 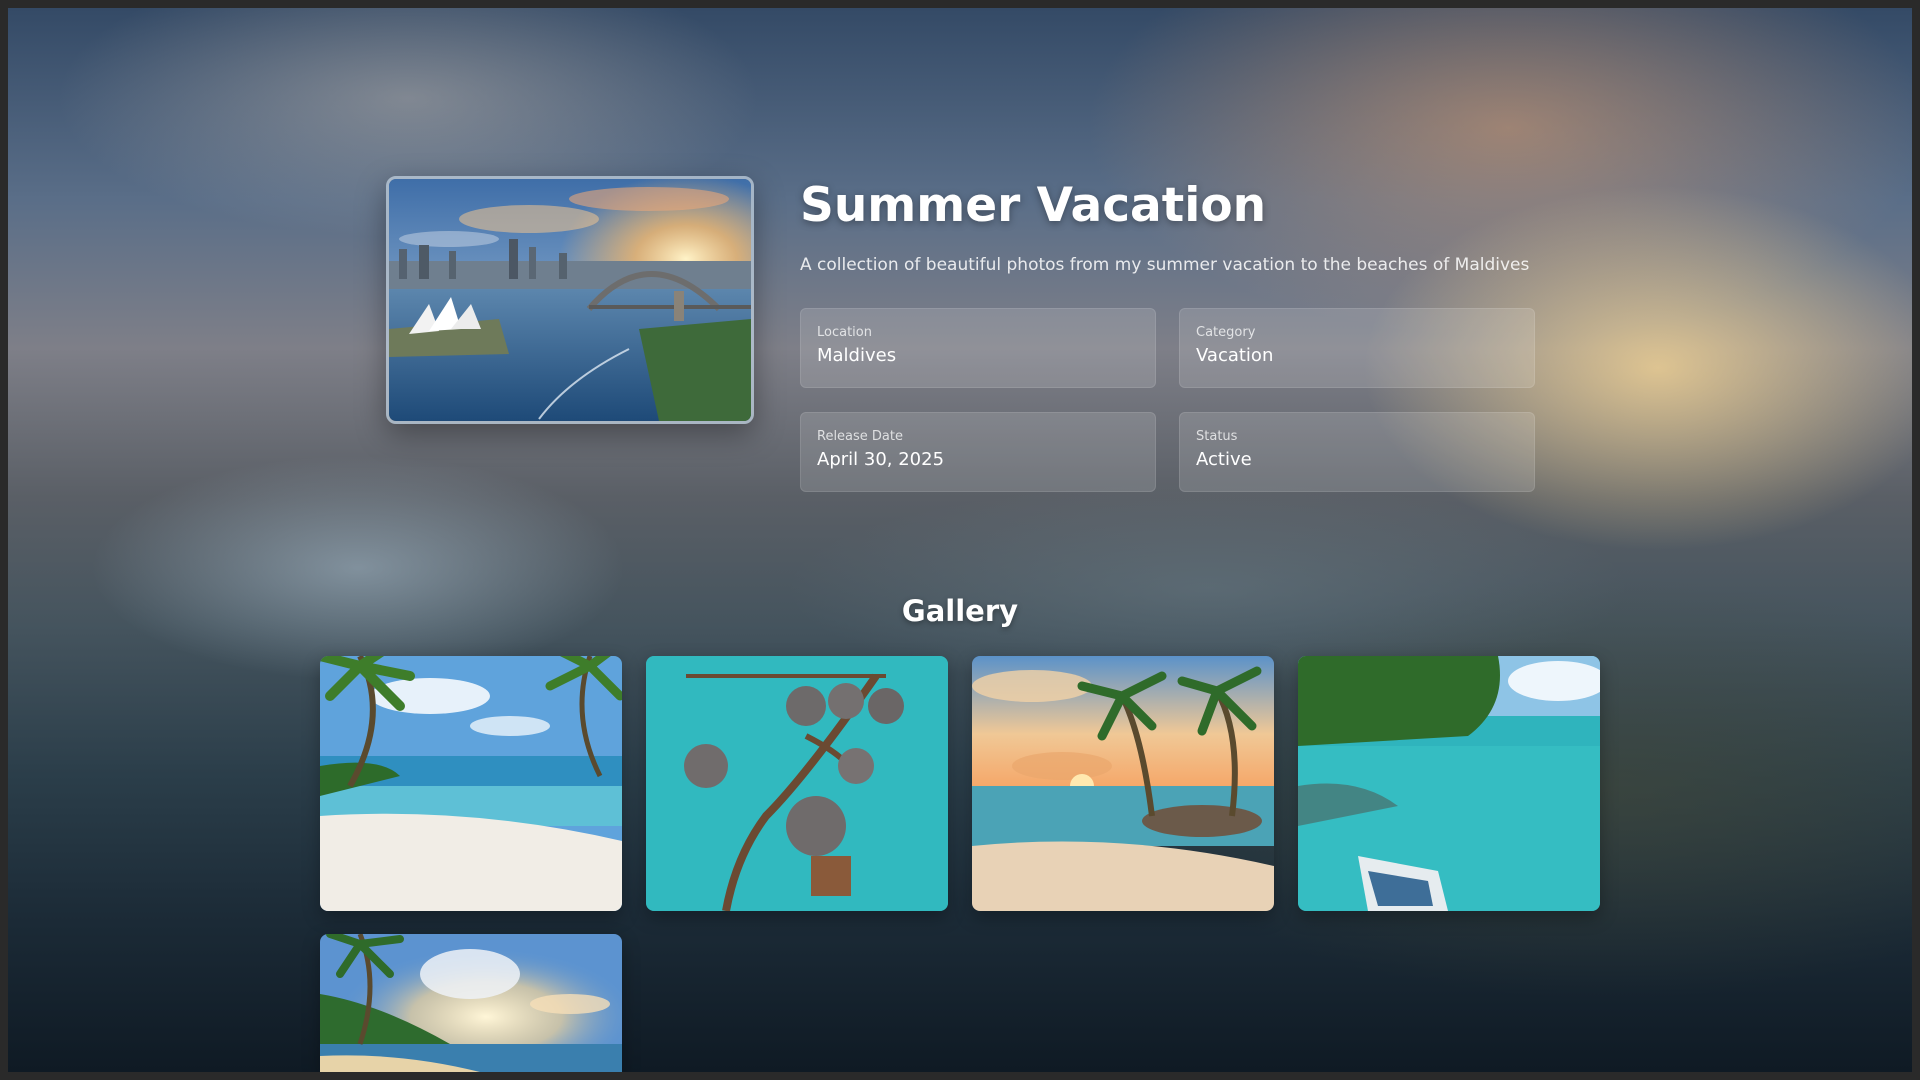 I want to click on status-label: Status, so click(x=1217, y=436).